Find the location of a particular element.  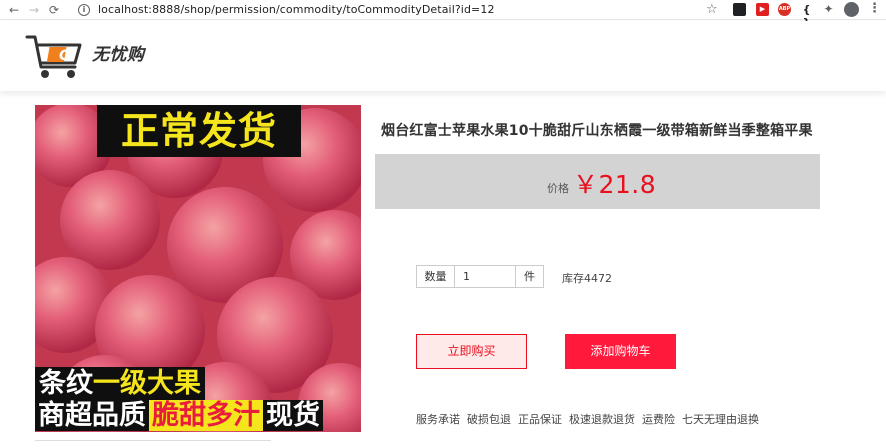

buy-now-button: 立即购买 is located at coordinates (471, 351).